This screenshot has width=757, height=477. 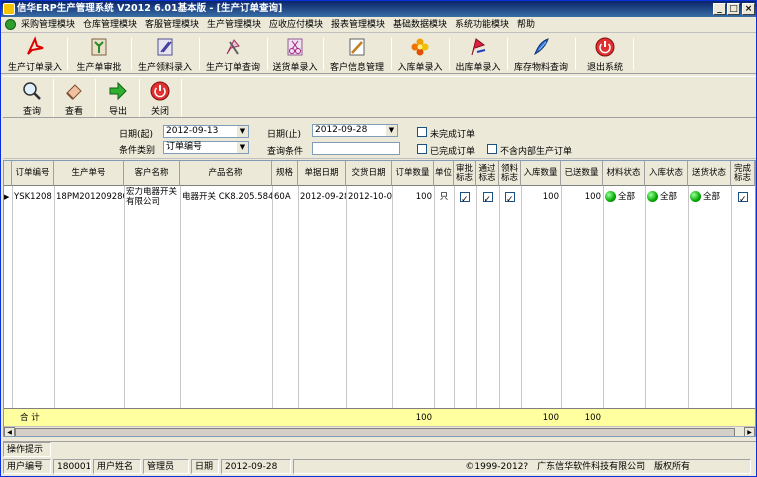 I want to click on order-query-button: 生产订单查询, so click(x=233, y=54).